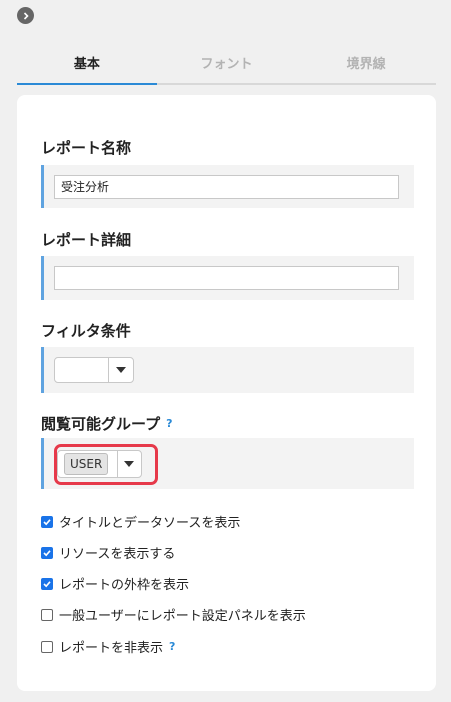  Describe the element at coordinates (182, 616) in the screenshot. I see `option-label: 一般ユーザーにレポート設定パネルを表示` at that location.